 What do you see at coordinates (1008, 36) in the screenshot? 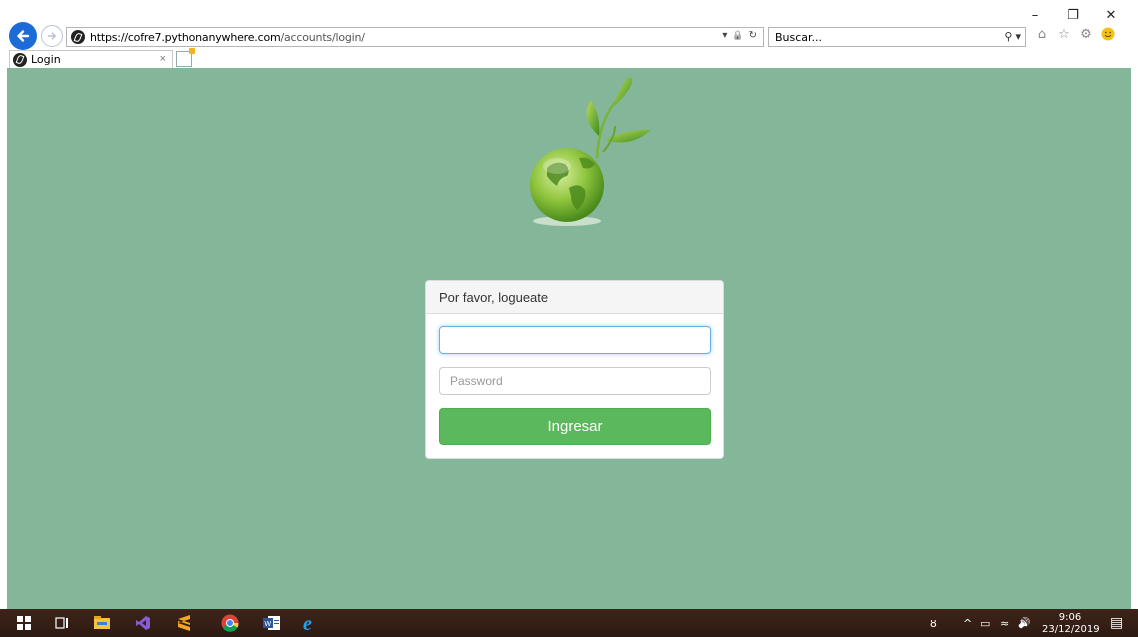
I see `search-icon: ⚲` at bounding box center [1008, 36].